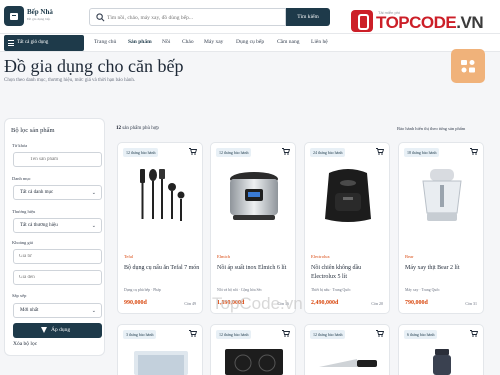 The width and height of the screenshot is (500, 375). I want to click on product-brand: Electrolux, so click(320, 256).